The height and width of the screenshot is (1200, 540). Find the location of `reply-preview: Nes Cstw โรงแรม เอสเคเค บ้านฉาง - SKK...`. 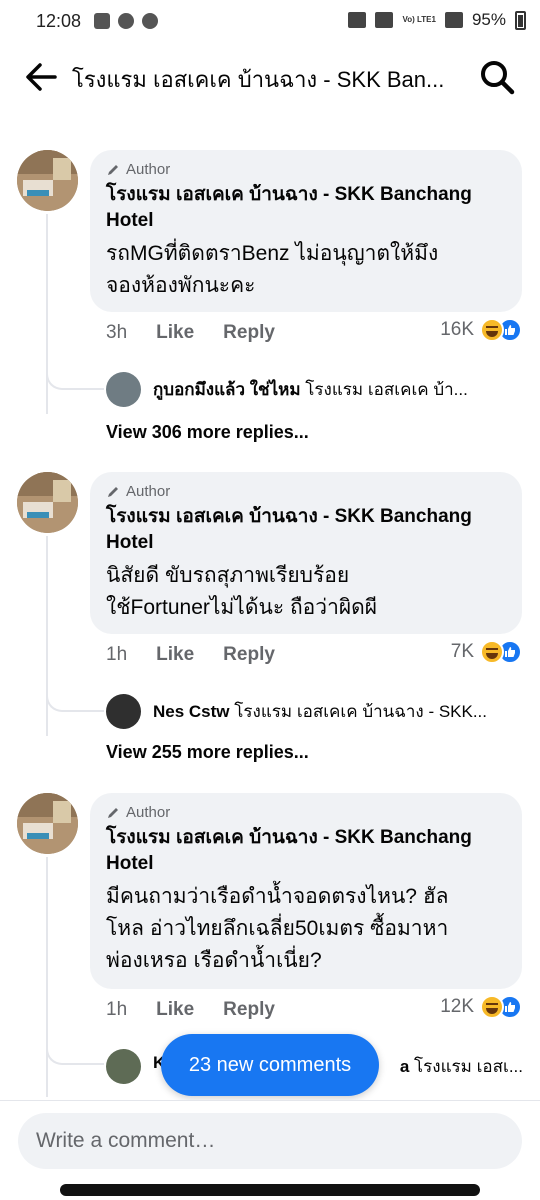

reply-preview: Nes Cstw โรงแรม เอสเคเค บ้านฉาง - SKK... is located at coordinates (316, 711).